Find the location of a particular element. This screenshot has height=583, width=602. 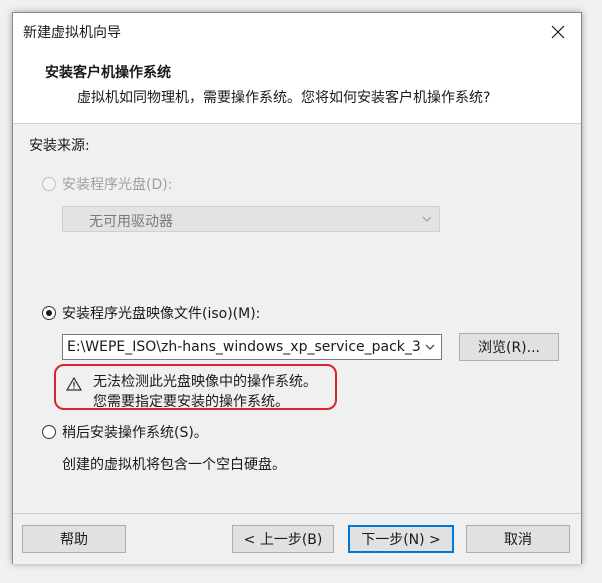

close-button is located at coordinates (558, 32).